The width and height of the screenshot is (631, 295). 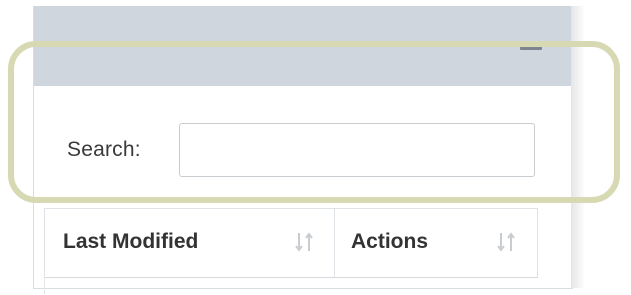 What do you see at coordinates (357, 150) in the screenshot?
I see `search-input` at bounding box center [357, 150].